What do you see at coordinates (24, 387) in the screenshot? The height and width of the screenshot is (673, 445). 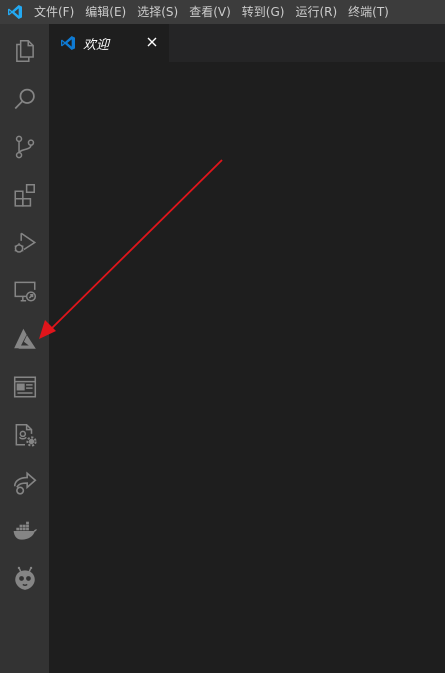 I see `browser-preview-icon` at bounding box center [24, 387].